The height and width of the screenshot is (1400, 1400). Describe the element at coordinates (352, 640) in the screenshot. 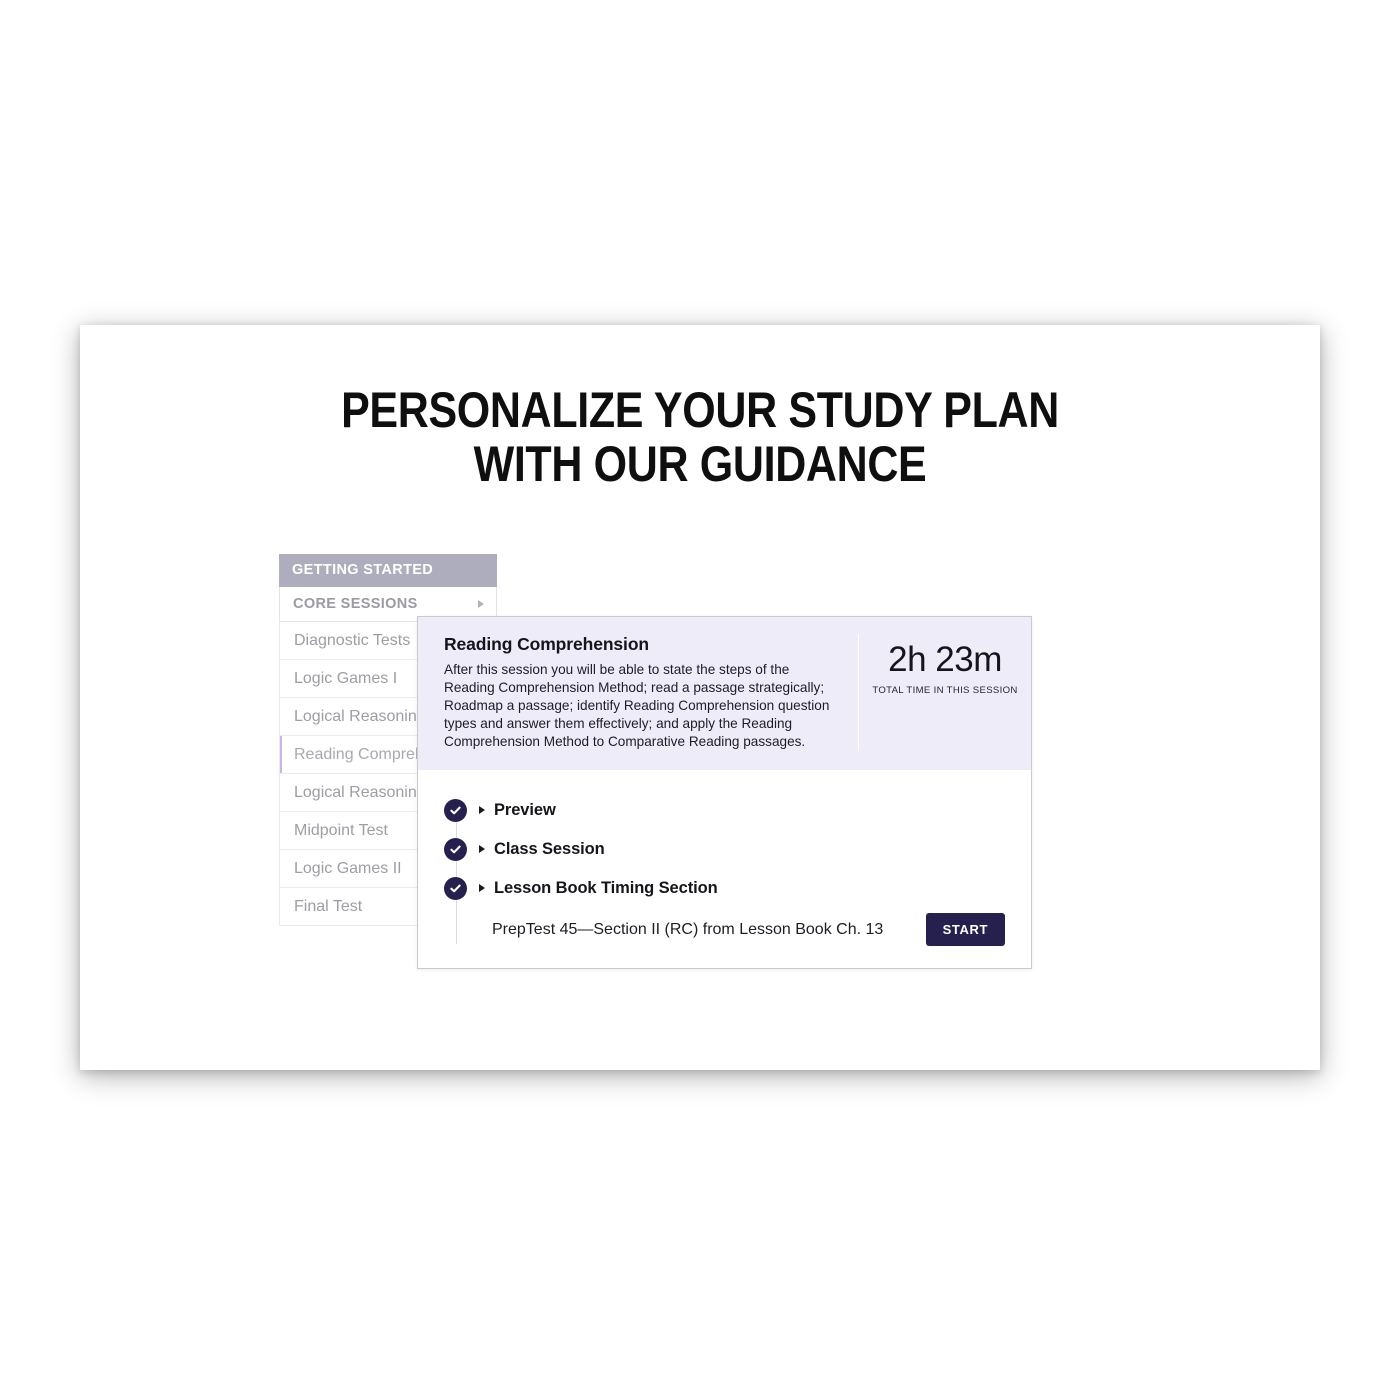

I see `sidebar-item-label: Diagnostic Tests` at that location.